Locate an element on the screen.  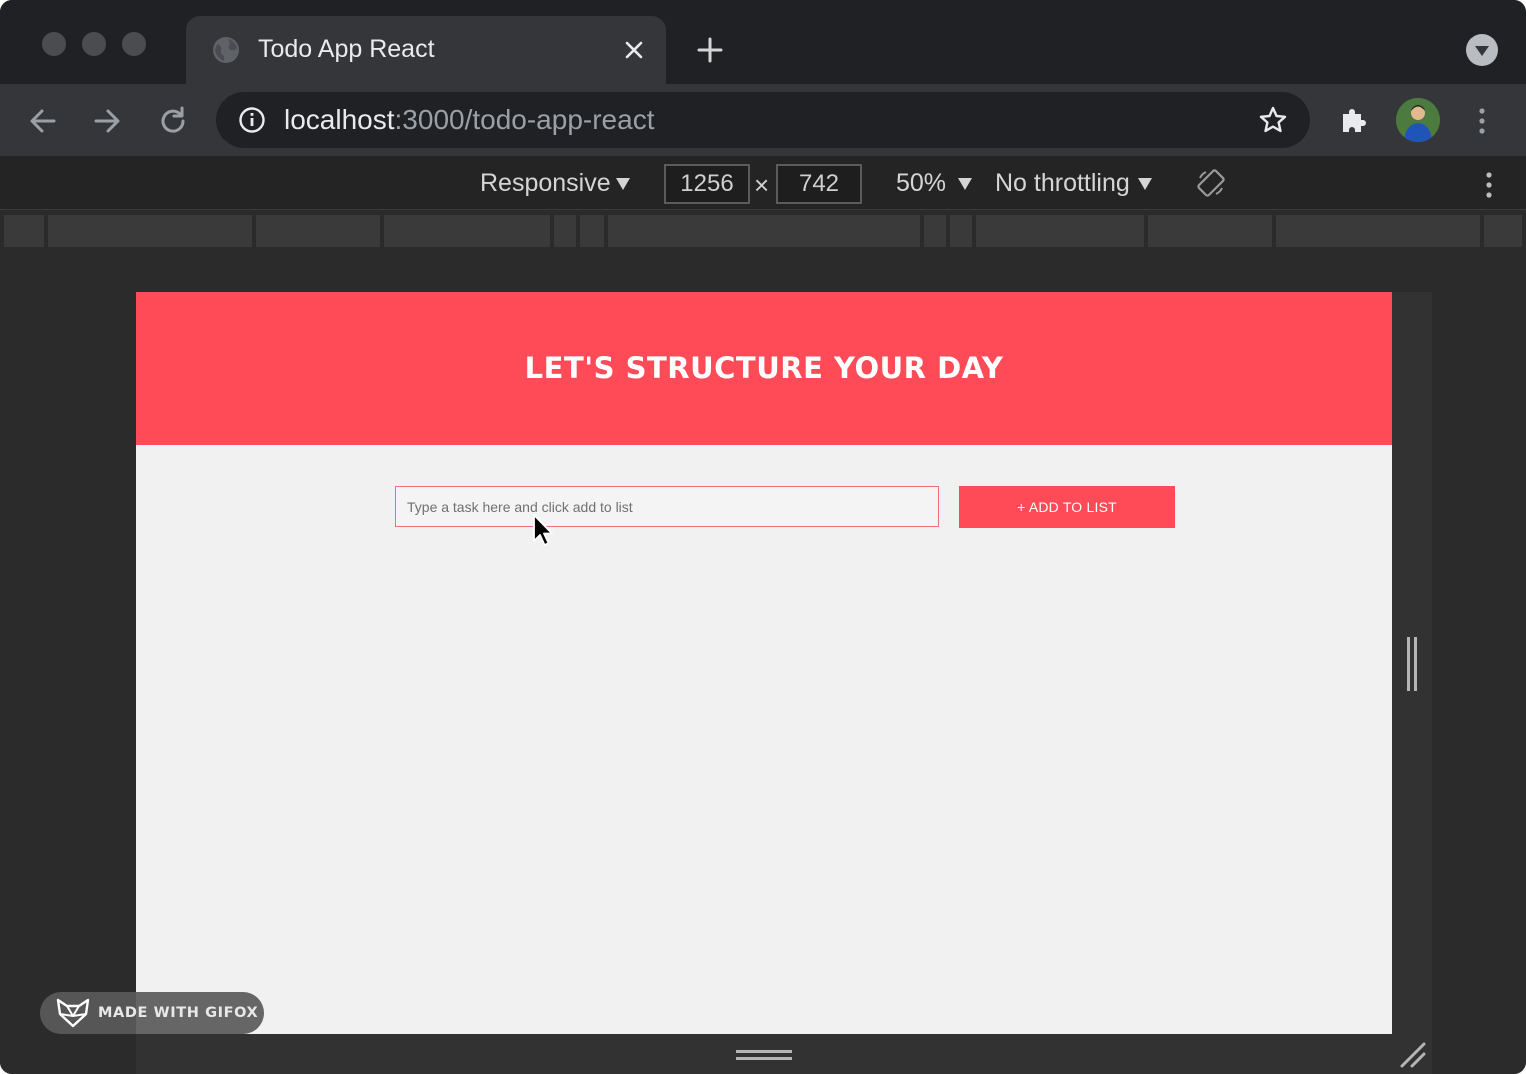
browser-toolbar: localhost:3000/todo-app-react is located at coordinates (763, 120).